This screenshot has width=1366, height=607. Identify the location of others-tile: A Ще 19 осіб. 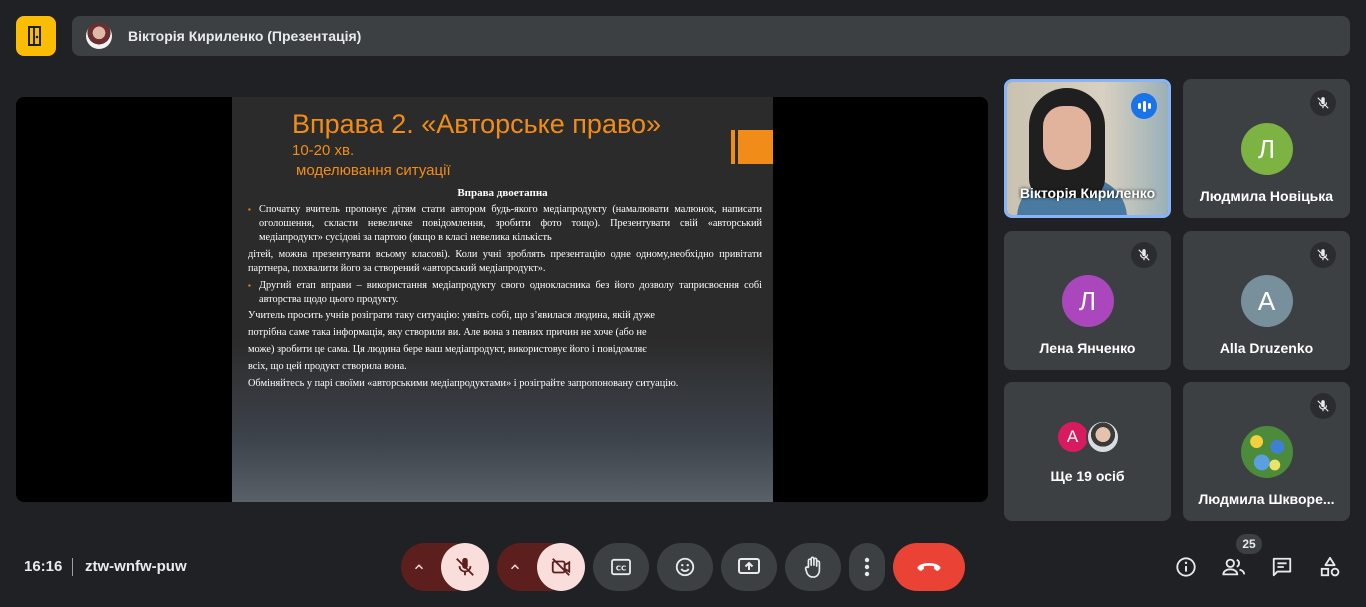
(1087, 451).